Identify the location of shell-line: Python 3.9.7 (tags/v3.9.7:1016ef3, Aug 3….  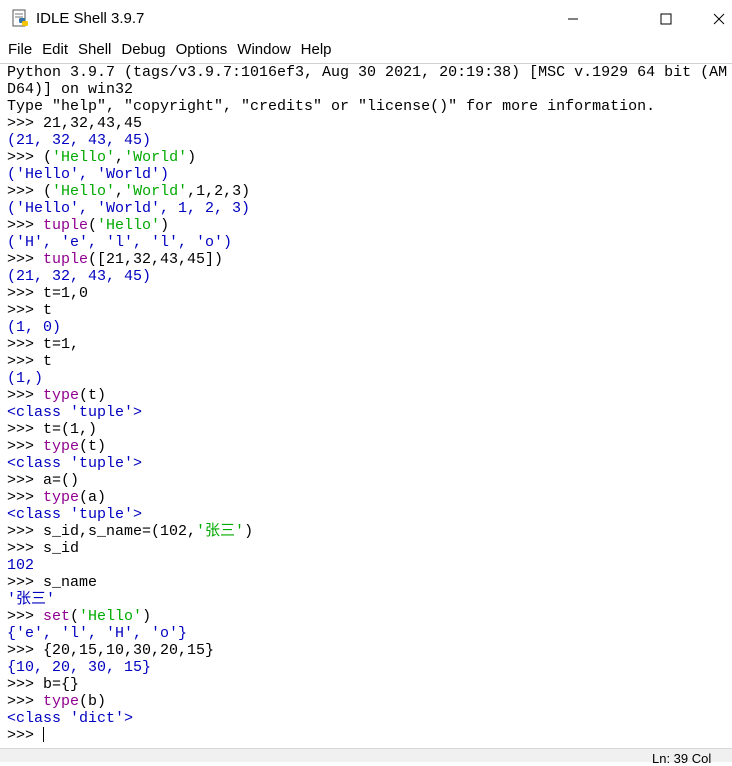
(366, 72).